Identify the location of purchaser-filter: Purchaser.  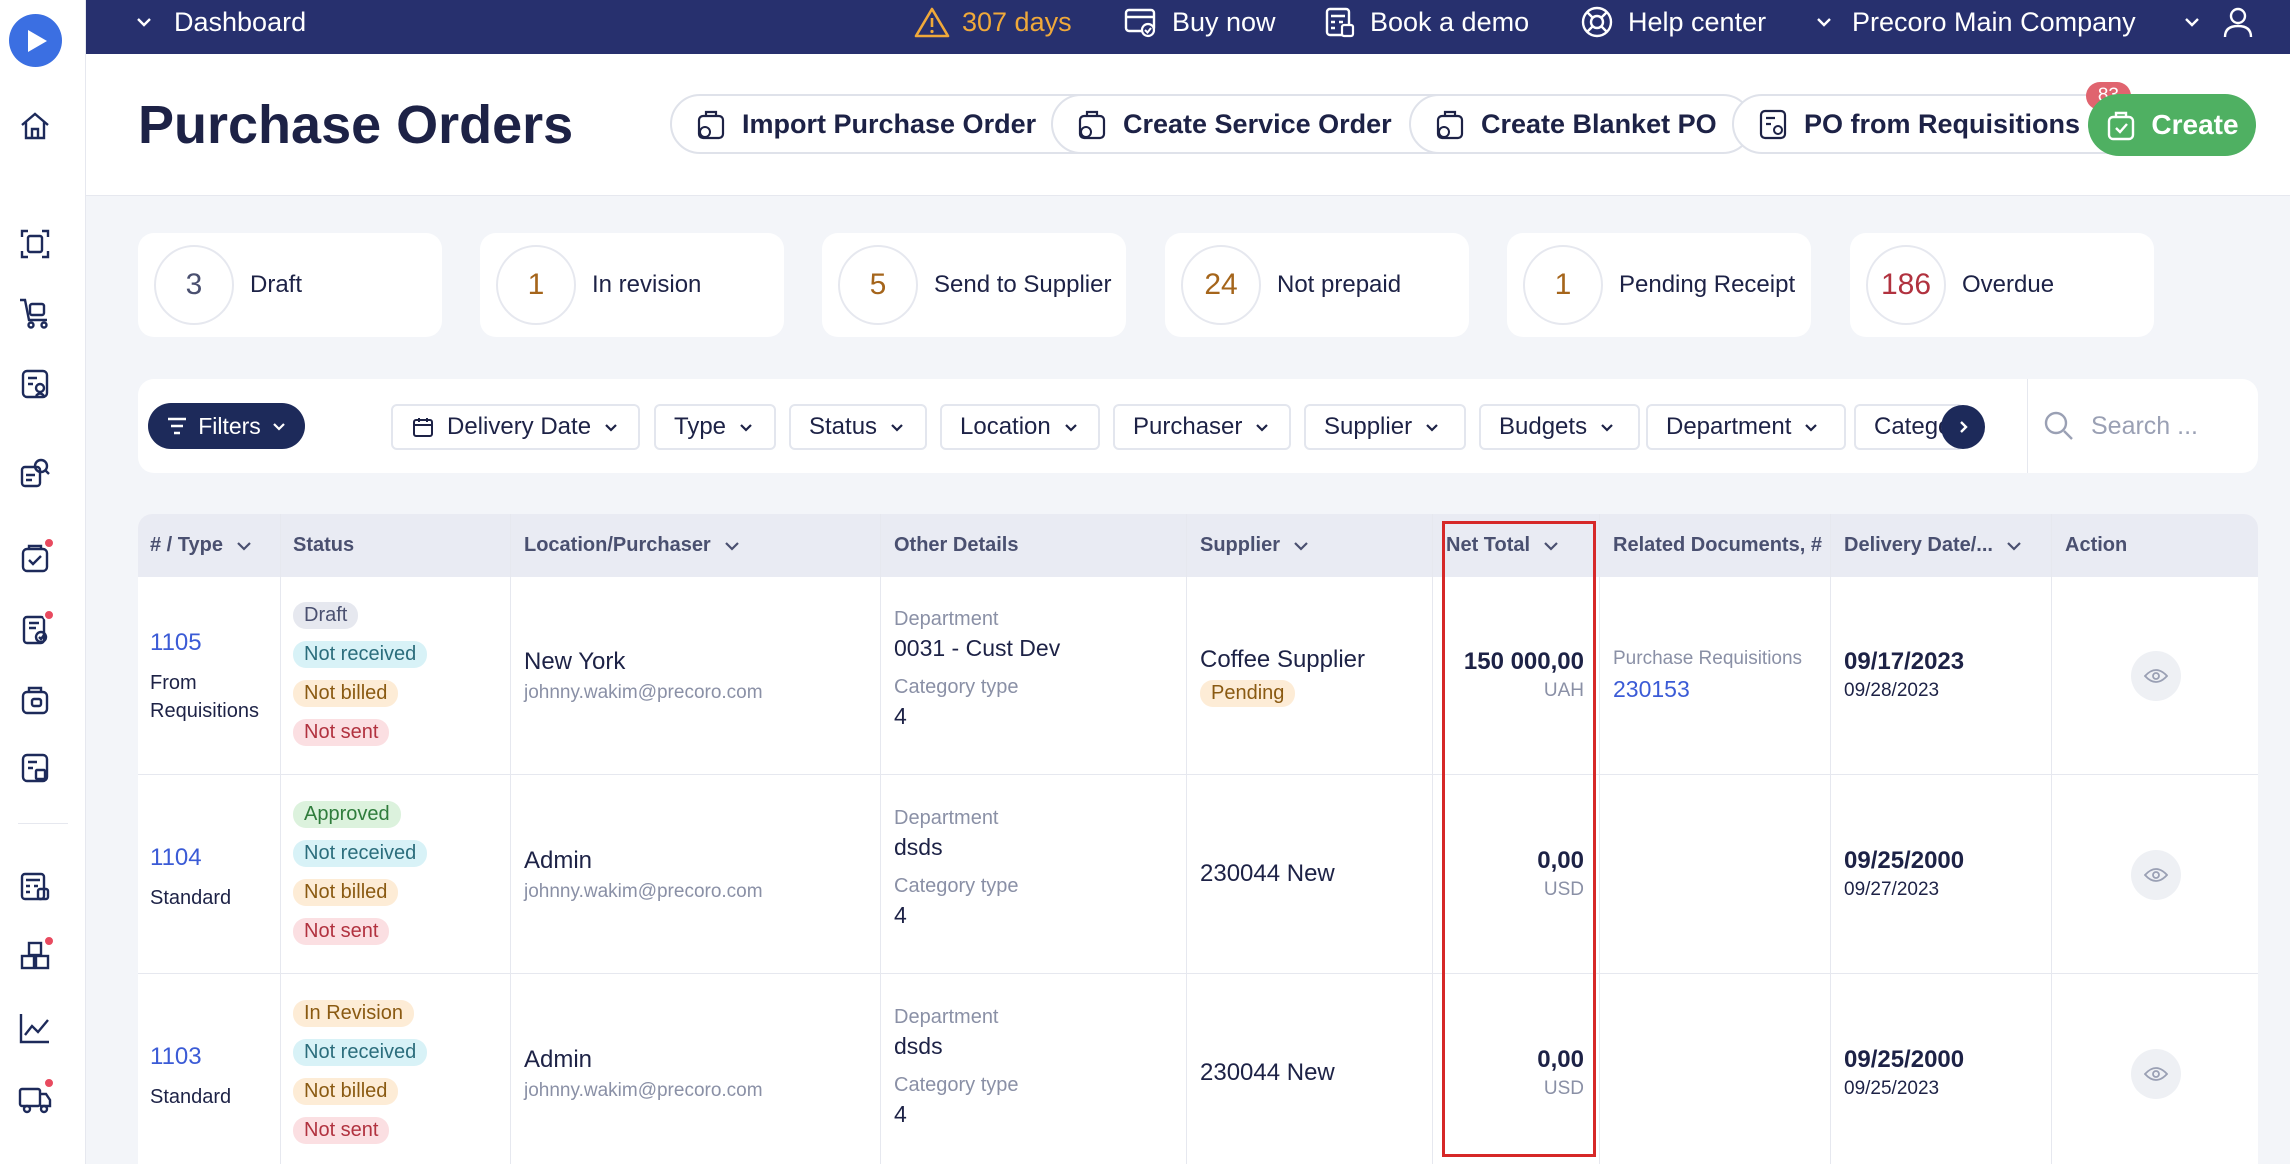
(1202, 427).